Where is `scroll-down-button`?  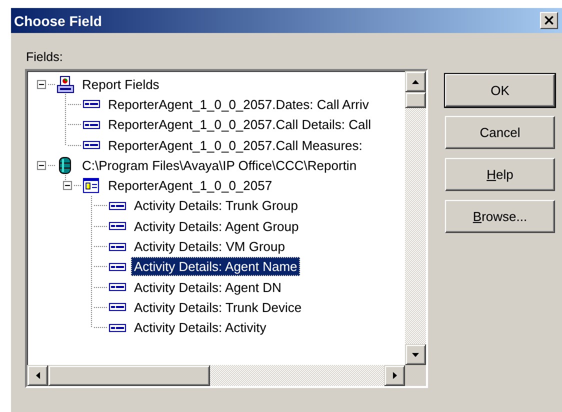
scroll-down-button is located at coordinates (415, 354).